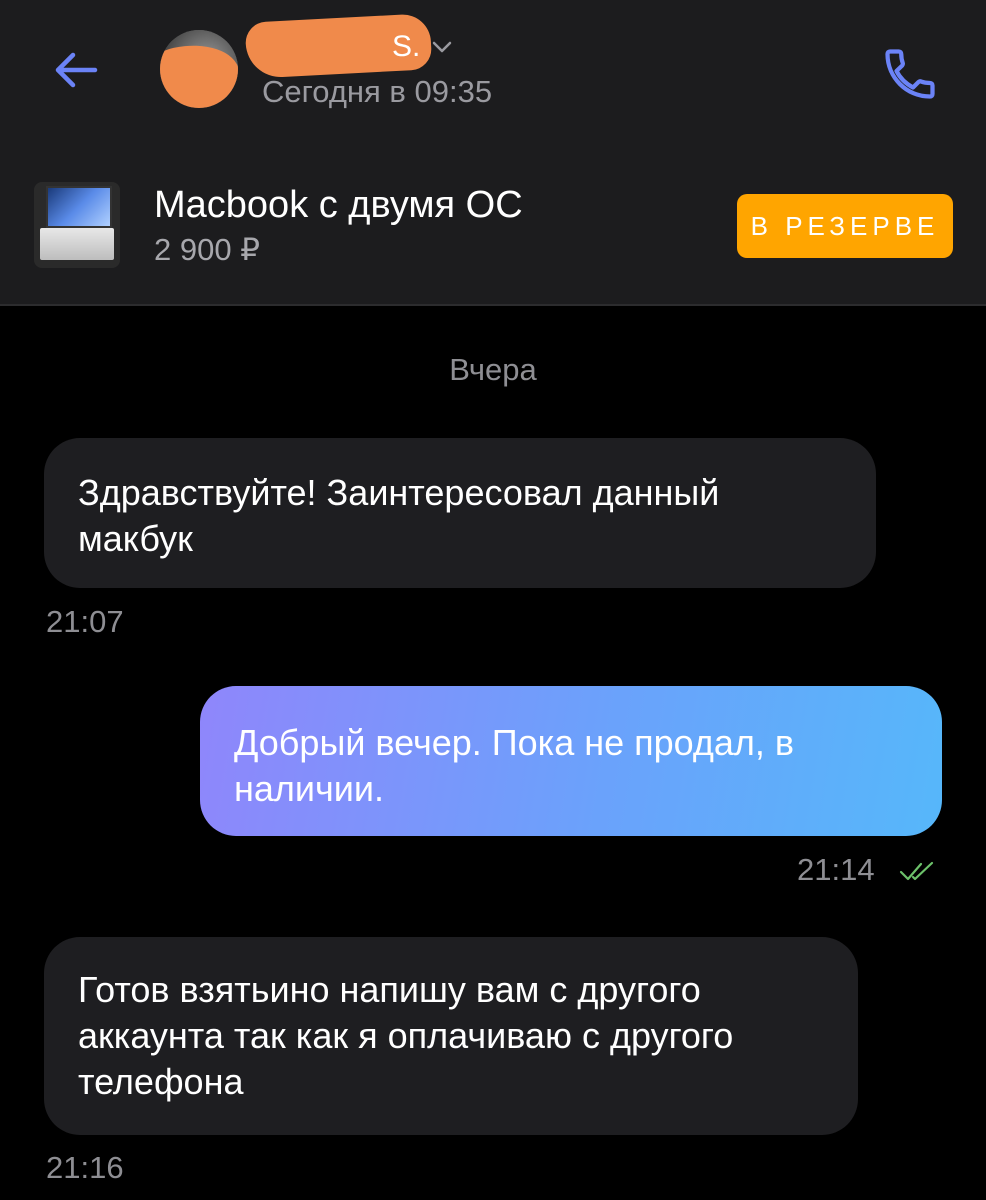 Image resolution: width=986 pixels, height=1200 pixels. I want to click on contact-name: S., so click(406, 47).